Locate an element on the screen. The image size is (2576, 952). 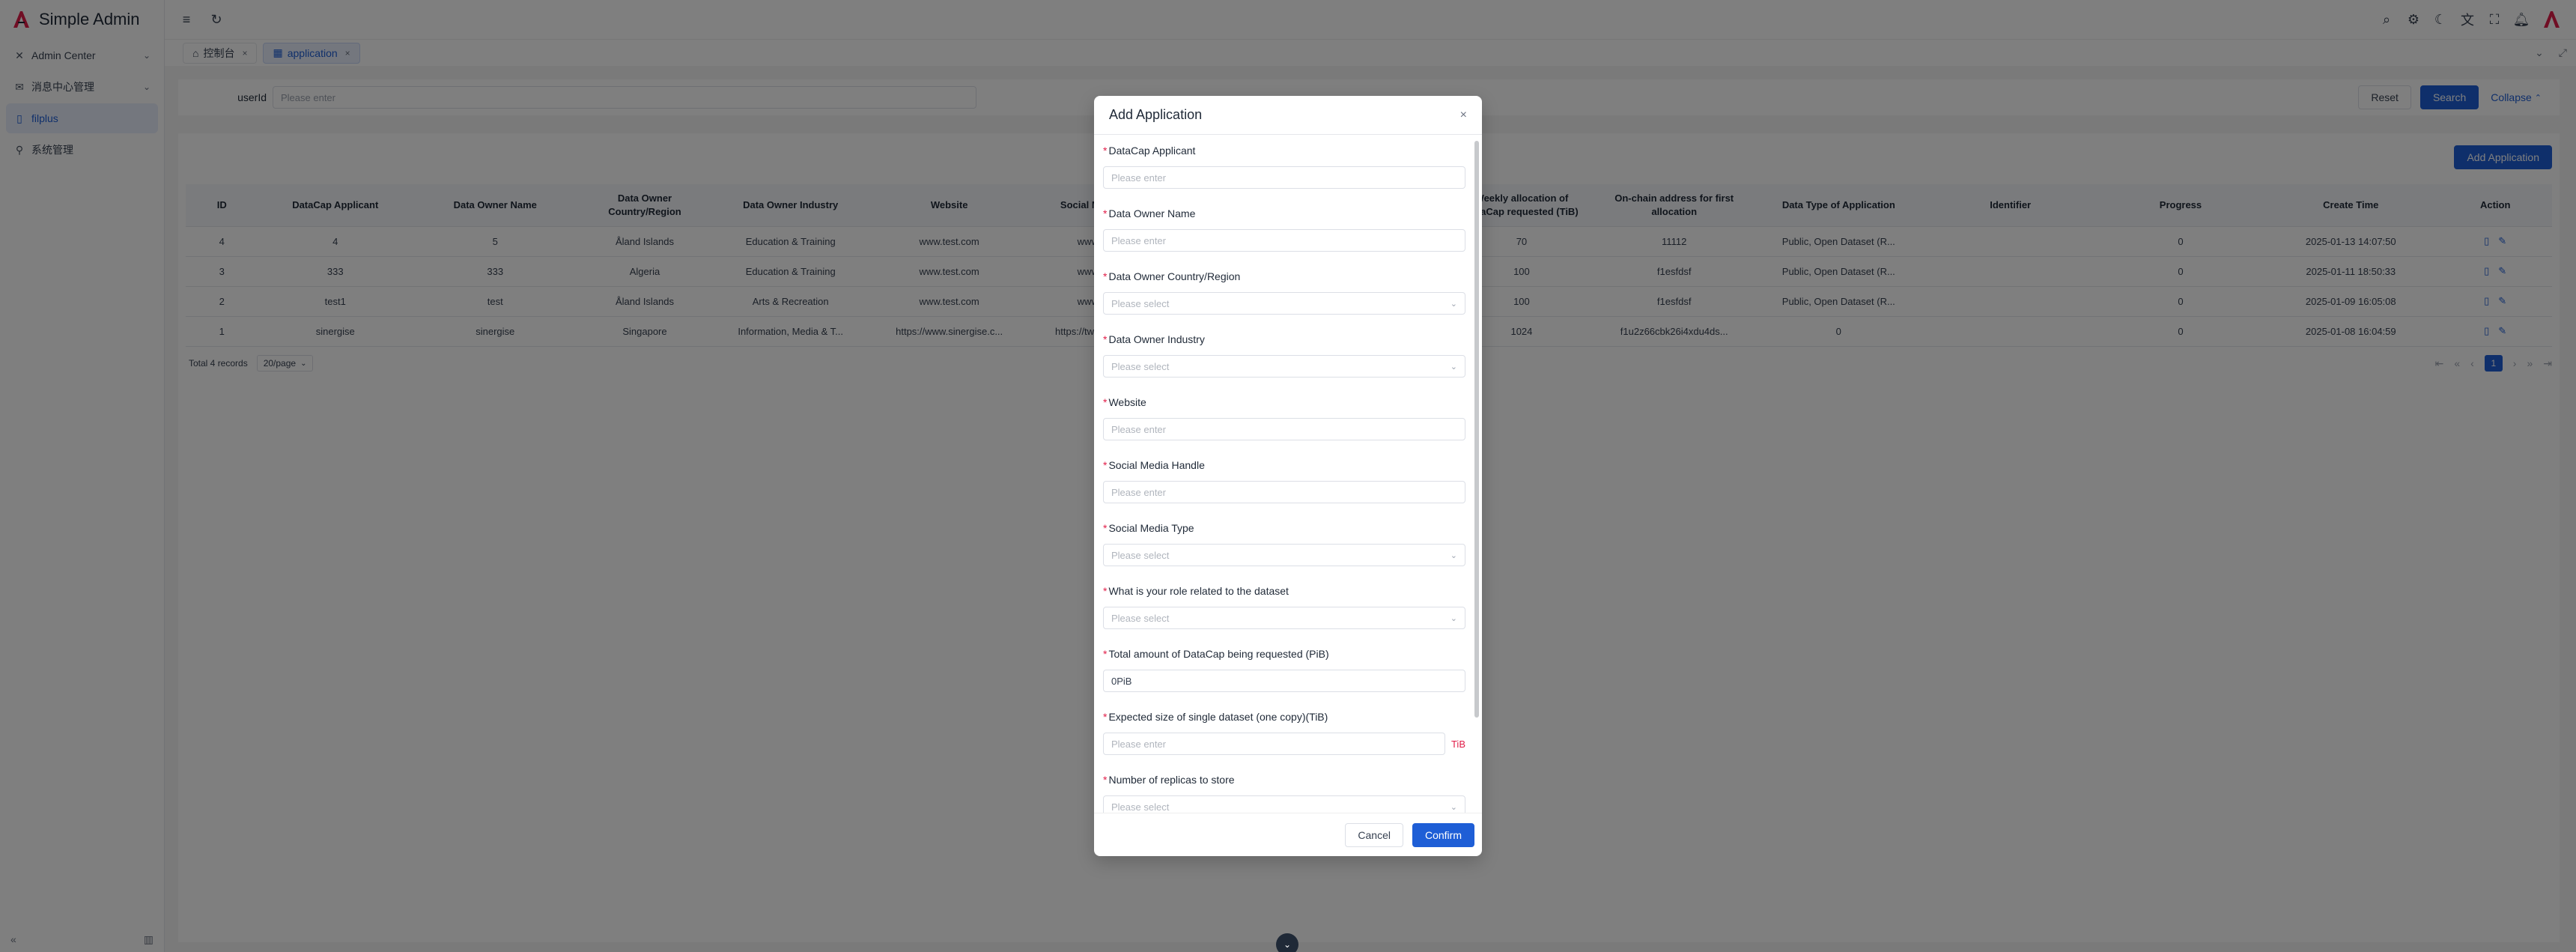
form-label-text: Website is located at coordinates (1127, 402).